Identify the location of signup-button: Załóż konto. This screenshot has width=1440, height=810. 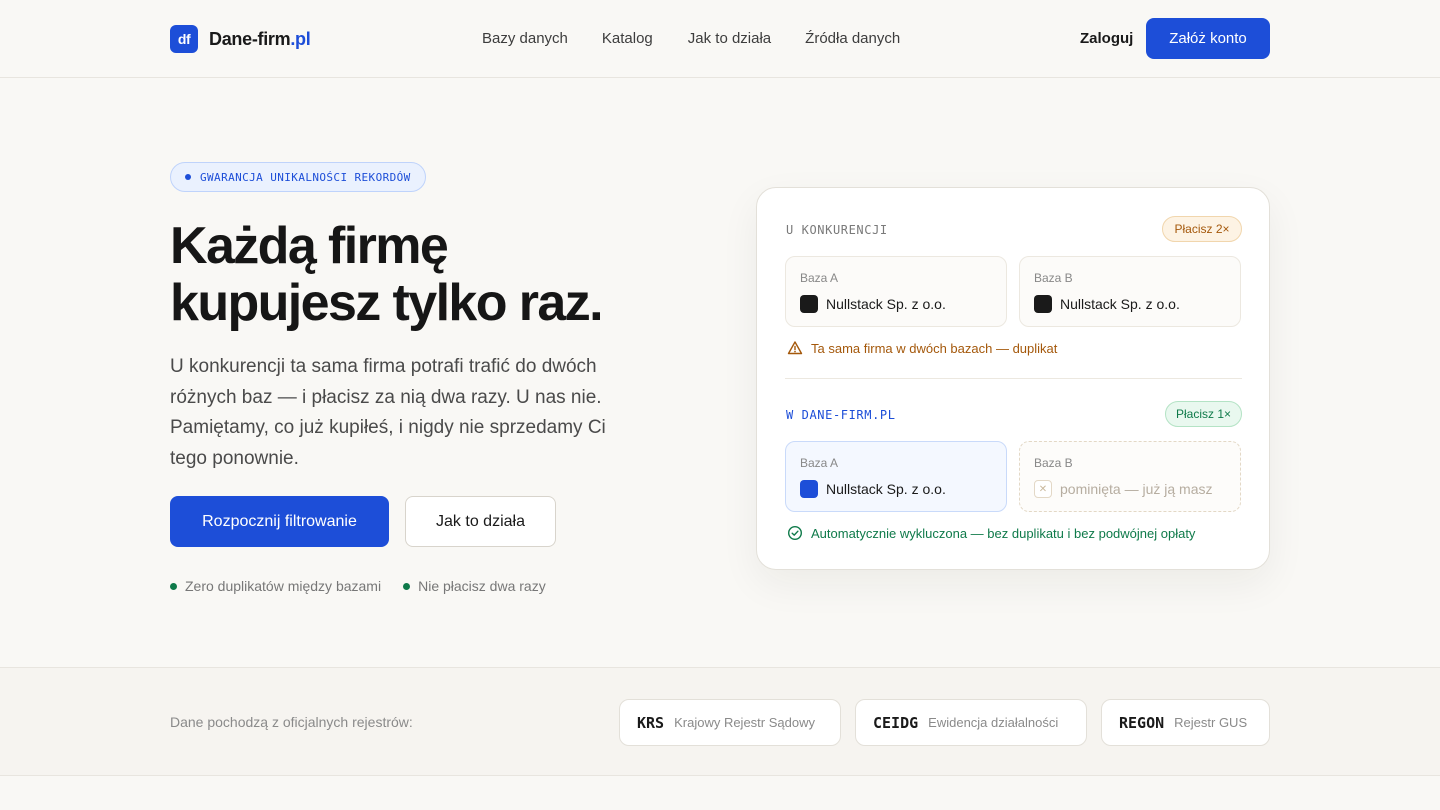
(1208, 38).